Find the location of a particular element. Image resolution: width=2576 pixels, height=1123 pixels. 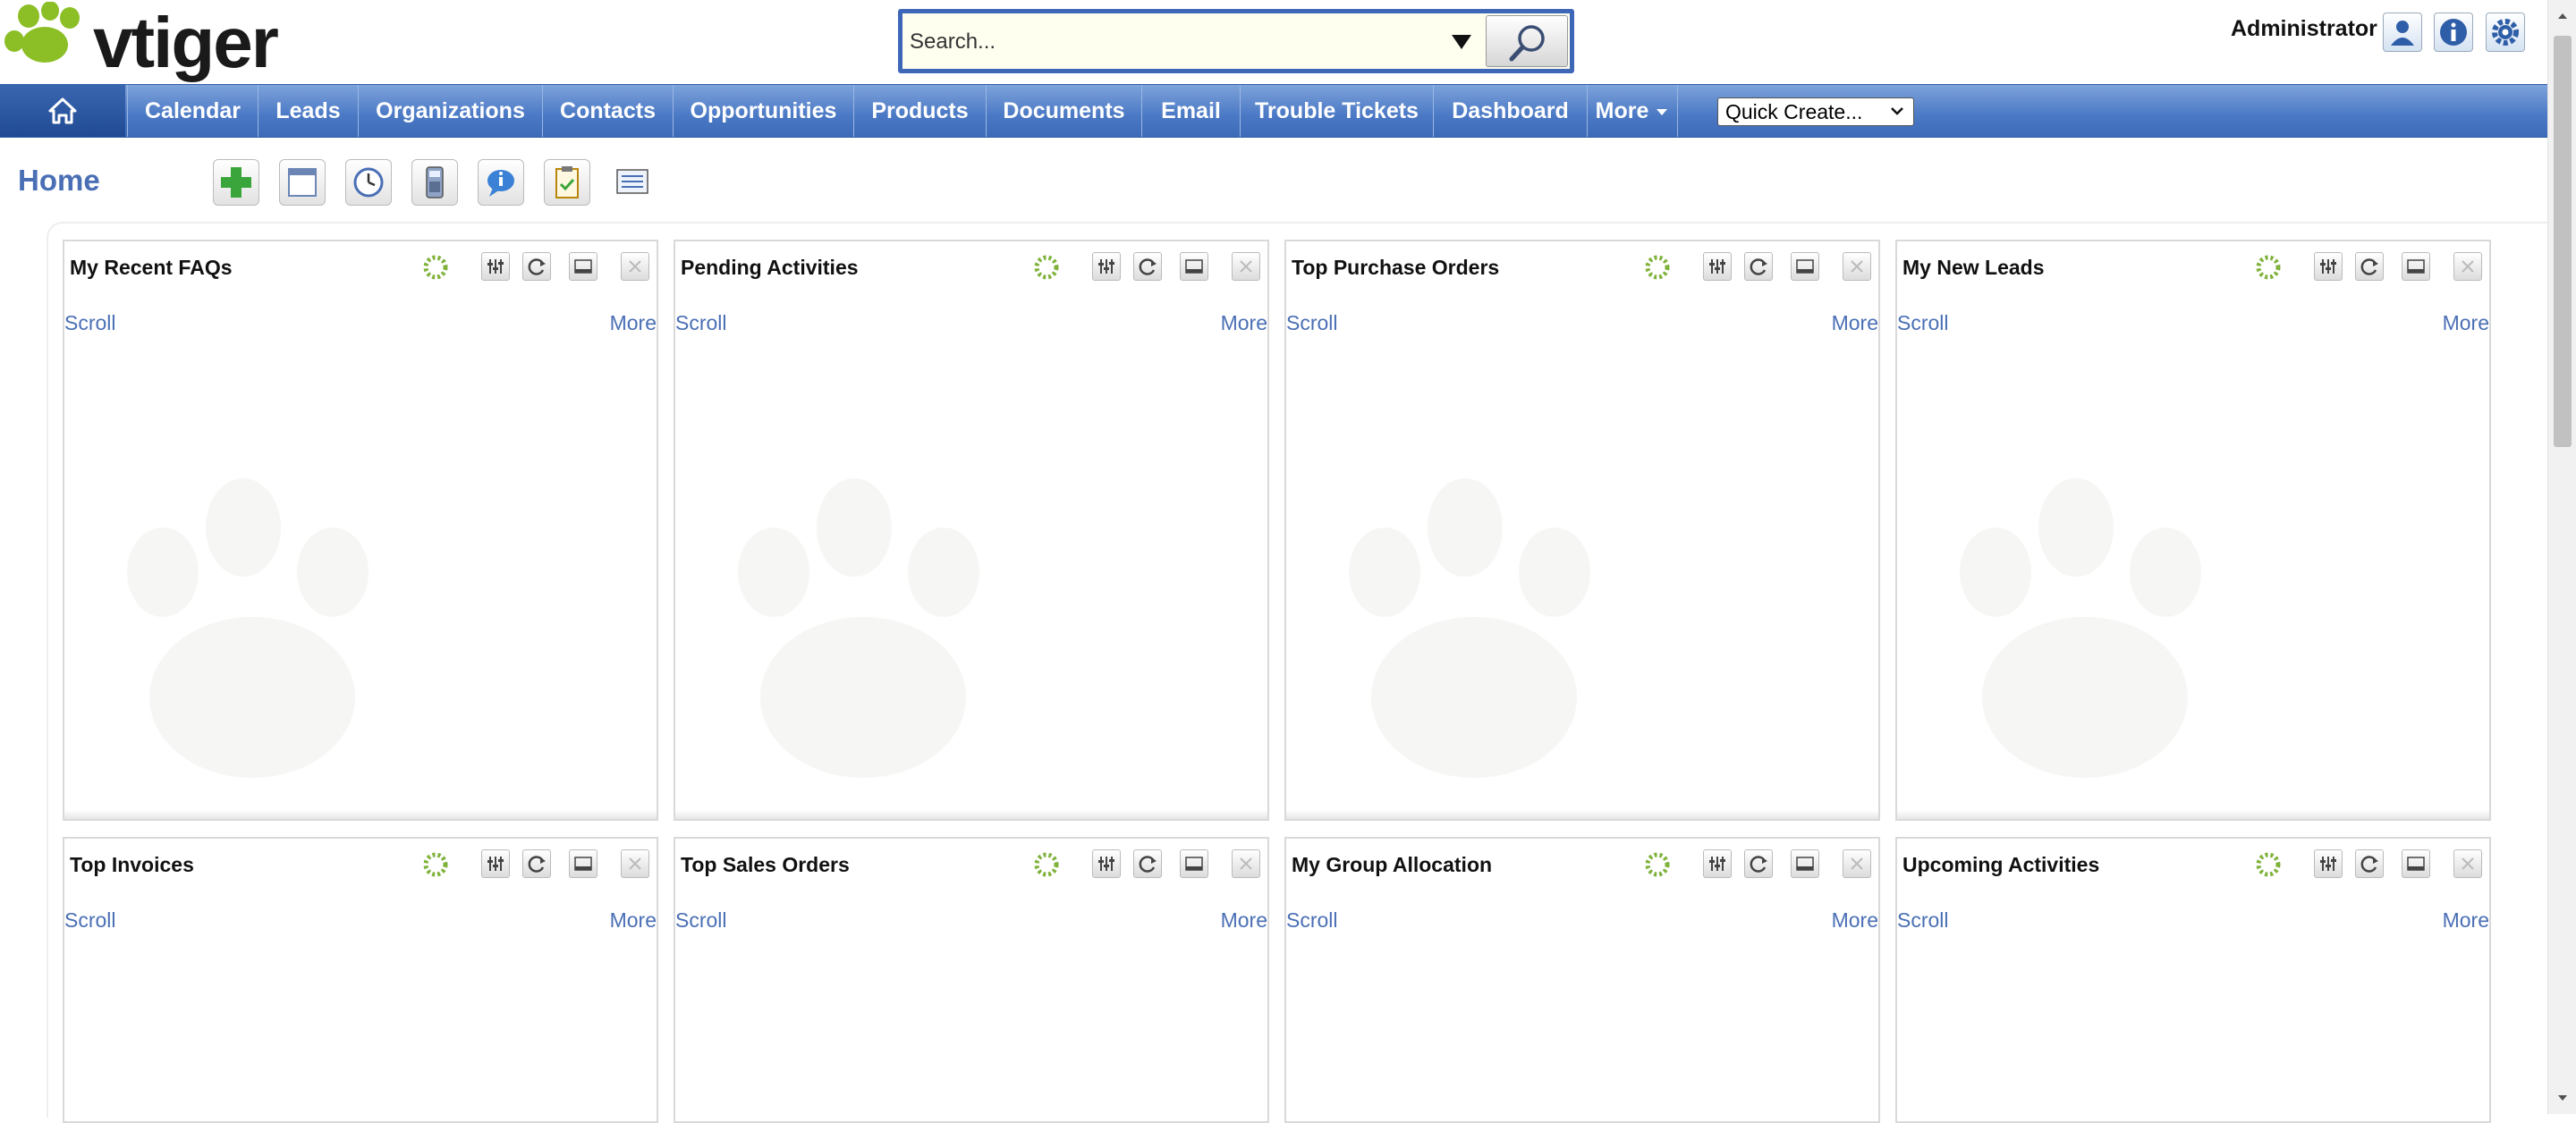

search-dropdown-icon is located at coordinates (1461, 41).